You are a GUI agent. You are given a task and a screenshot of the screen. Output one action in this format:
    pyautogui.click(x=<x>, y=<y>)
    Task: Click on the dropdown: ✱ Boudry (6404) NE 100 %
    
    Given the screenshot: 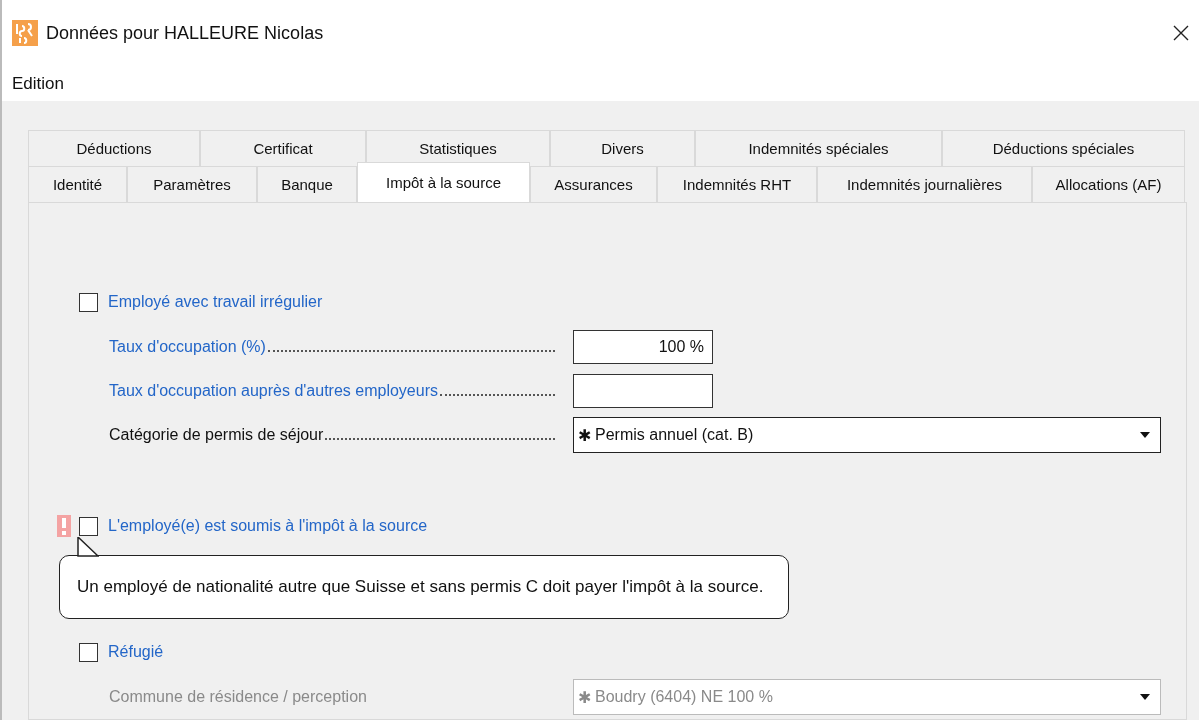 What is the action you would take?
    pyautogui.click(x=867, y=697)
    